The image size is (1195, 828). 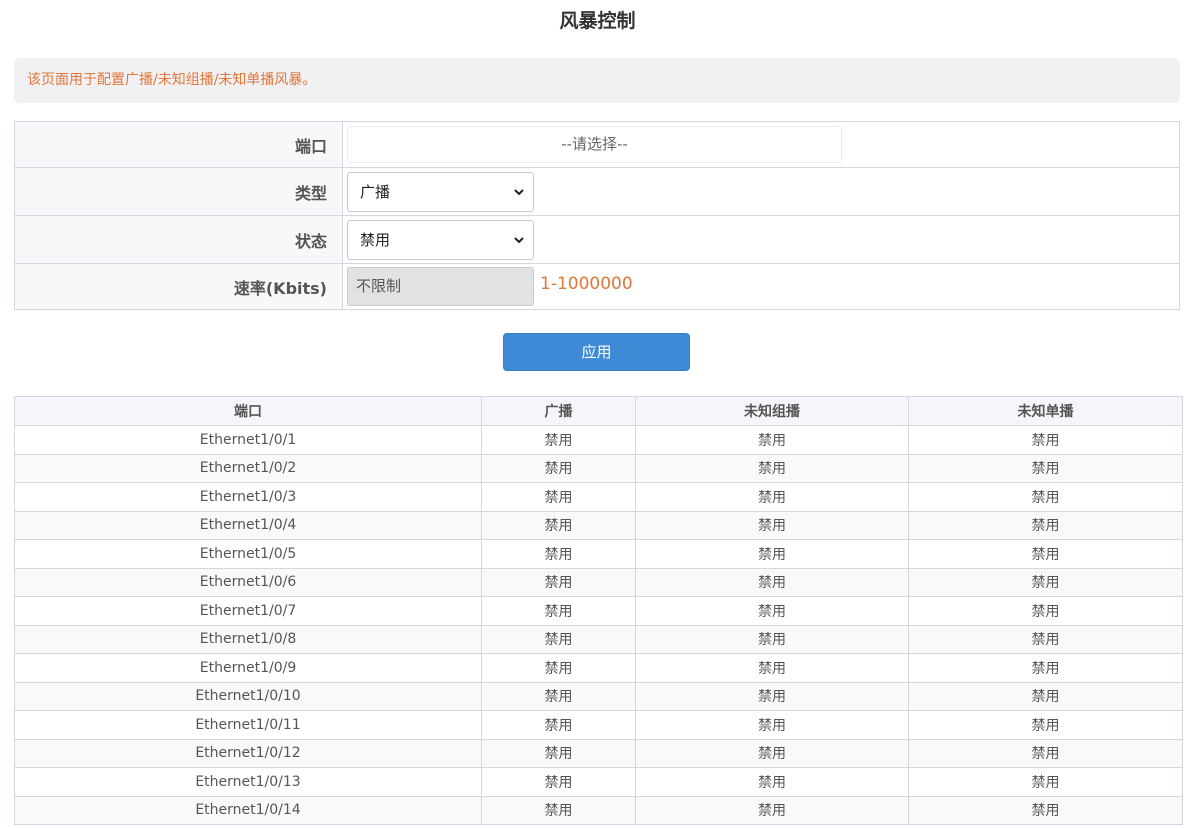 I want to click on table-row: Ethernet1/0/11 禁用 禁用 禁用, so click(x=598, y=725).